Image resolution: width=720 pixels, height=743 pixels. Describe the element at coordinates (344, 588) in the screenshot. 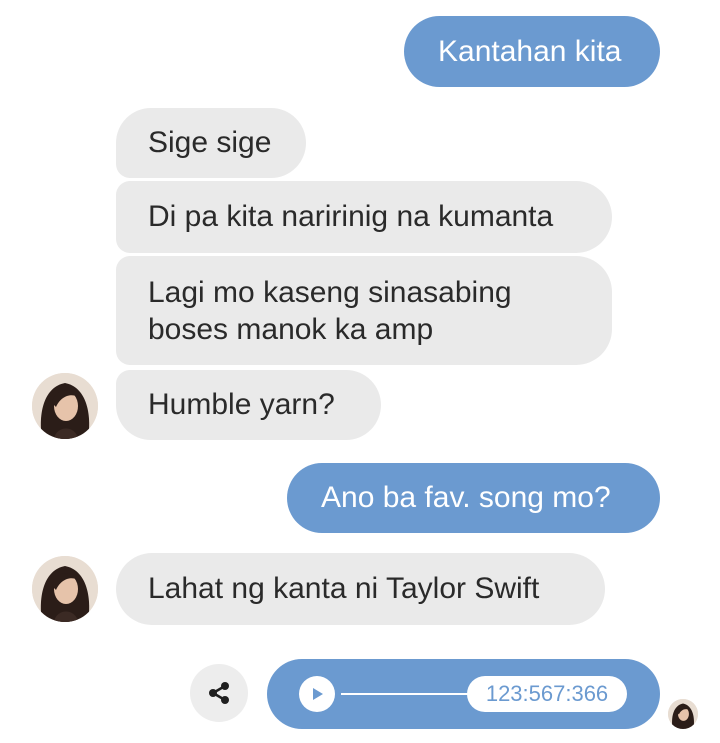

I see `message-text: Lahat ng kanta ni Taylor Swift` at that location.